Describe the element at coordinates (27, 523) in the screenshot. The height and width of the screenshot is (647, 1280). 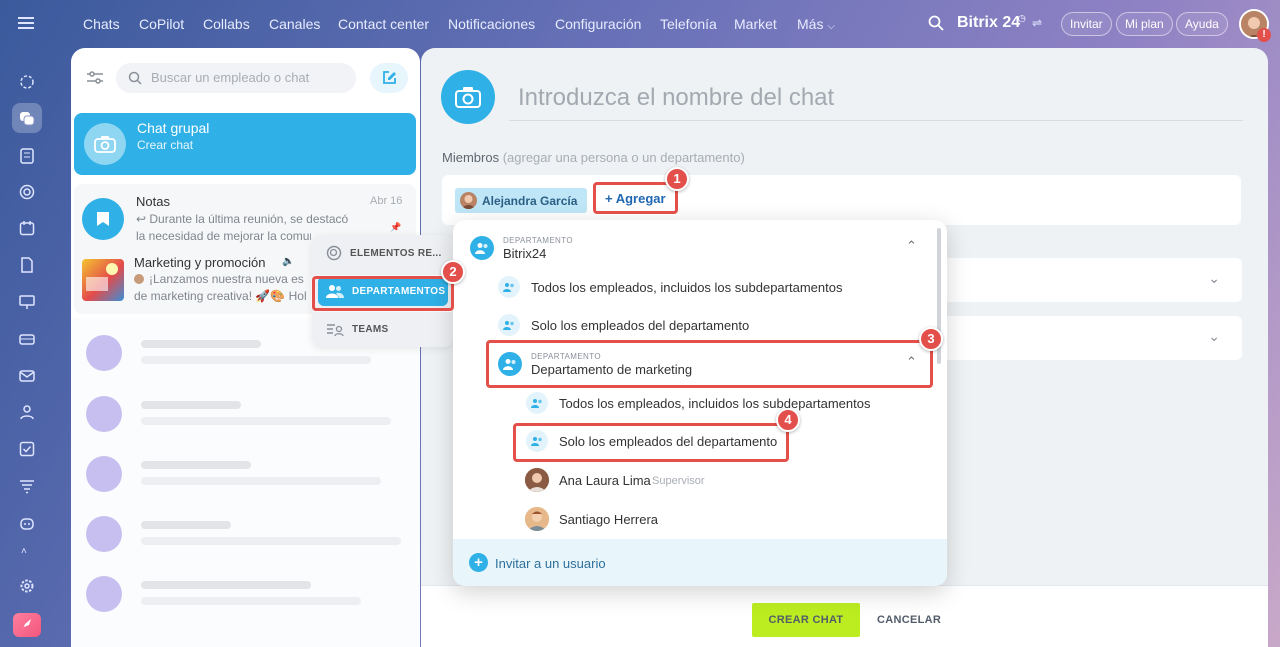
I see `robot-icon` at that location.